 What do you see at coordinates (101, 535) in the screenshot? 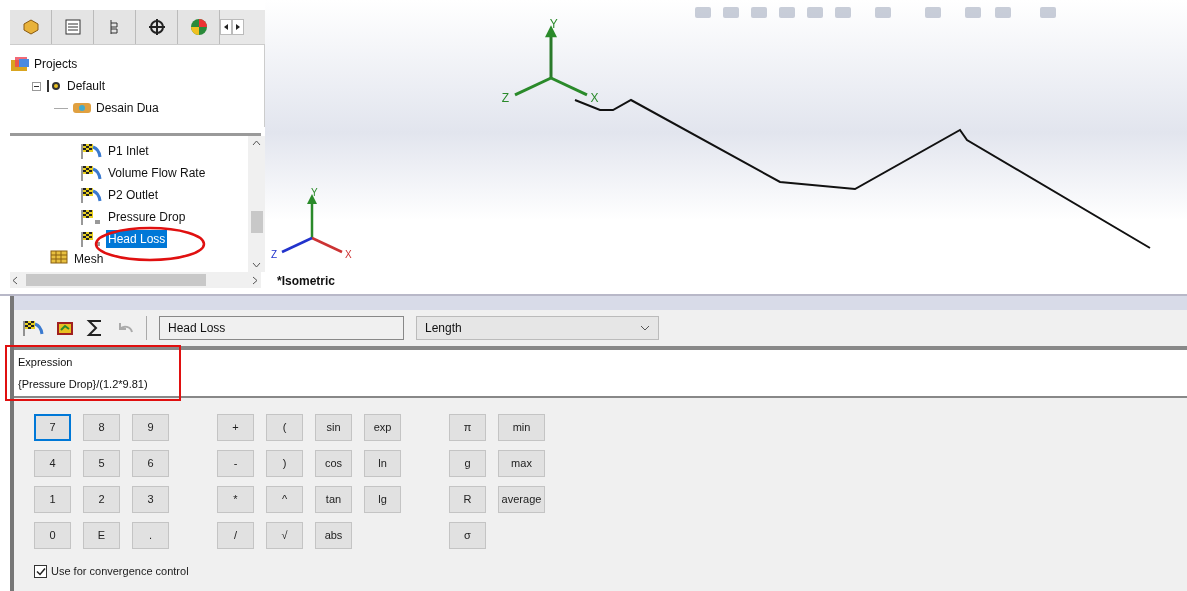
I see `keypad-key: E` at bounding box center [101, 535].